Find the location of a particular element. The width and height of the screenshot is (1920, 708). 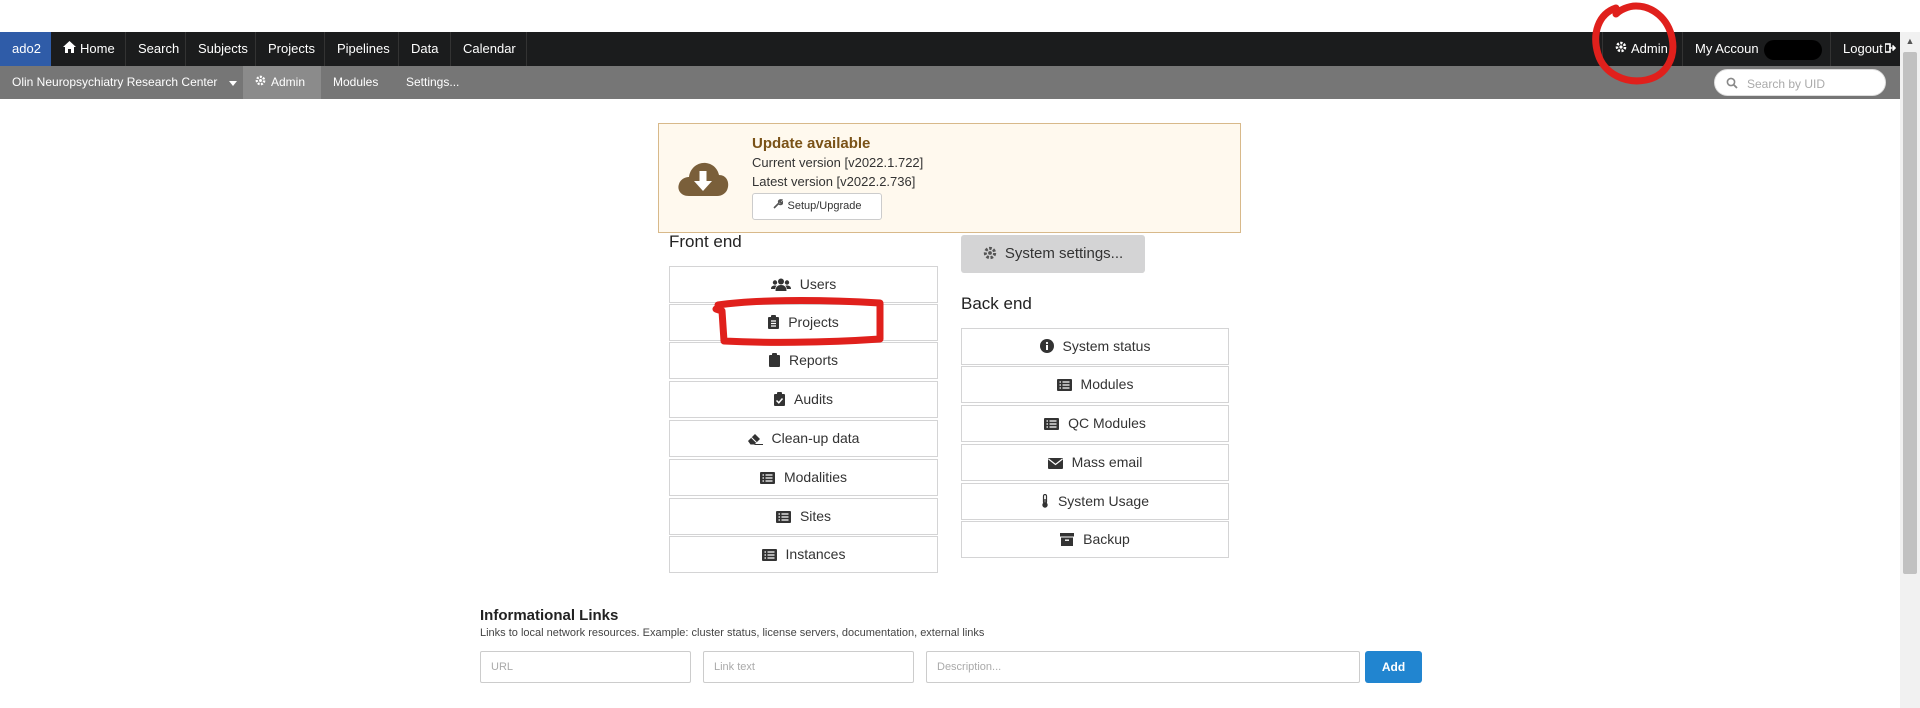

nav-admin: Admin is located at coordinates (1642, 49).